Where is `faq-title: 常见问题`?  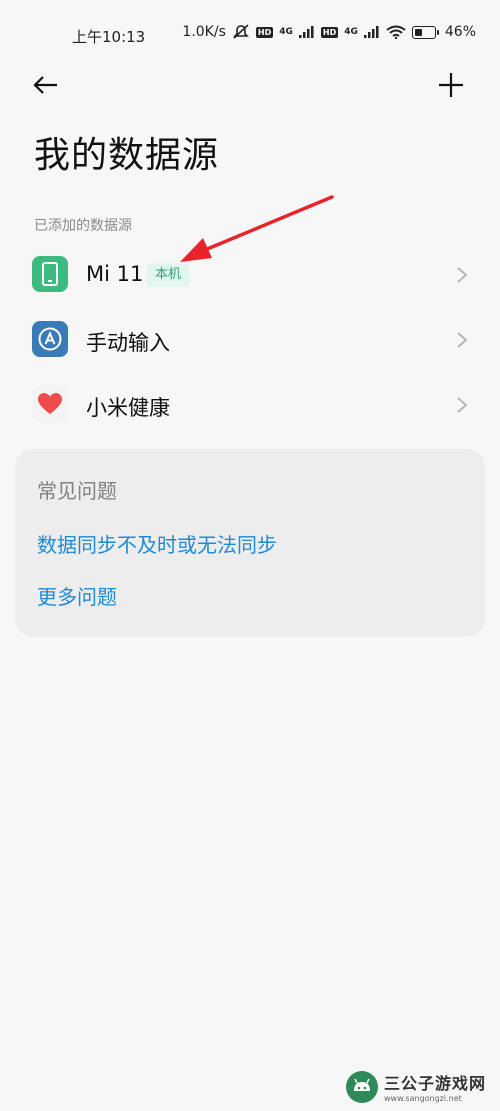 faq-title: 常见问题 is located at coordinates (77, 491).